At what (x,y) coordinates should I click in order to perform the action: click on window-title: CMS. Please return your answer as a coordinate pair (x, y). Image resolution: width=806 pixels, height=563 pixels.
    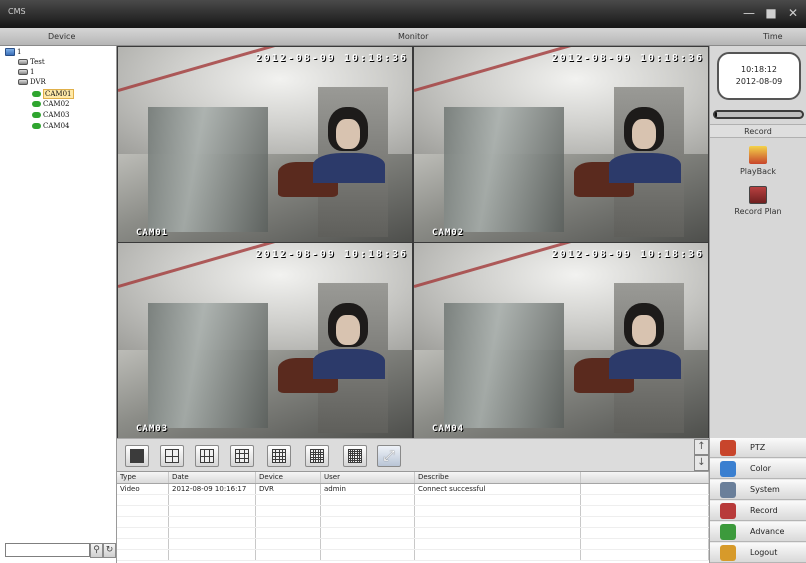
    Looking at the image, I should click on (17, 11).